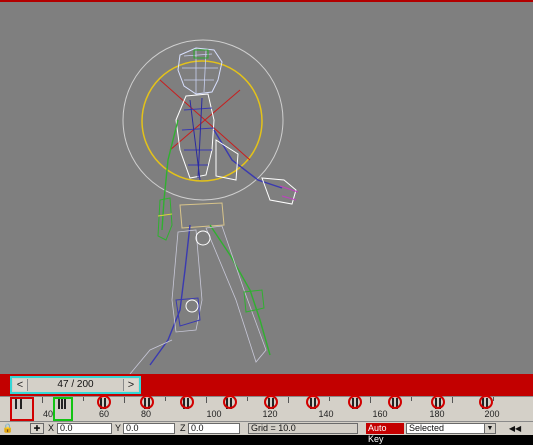 The image size is (533, 445). Describe the element at coordinates (202, 121) in the screenshot. I see `rotate-gizmo-yellow-circle` at that location.